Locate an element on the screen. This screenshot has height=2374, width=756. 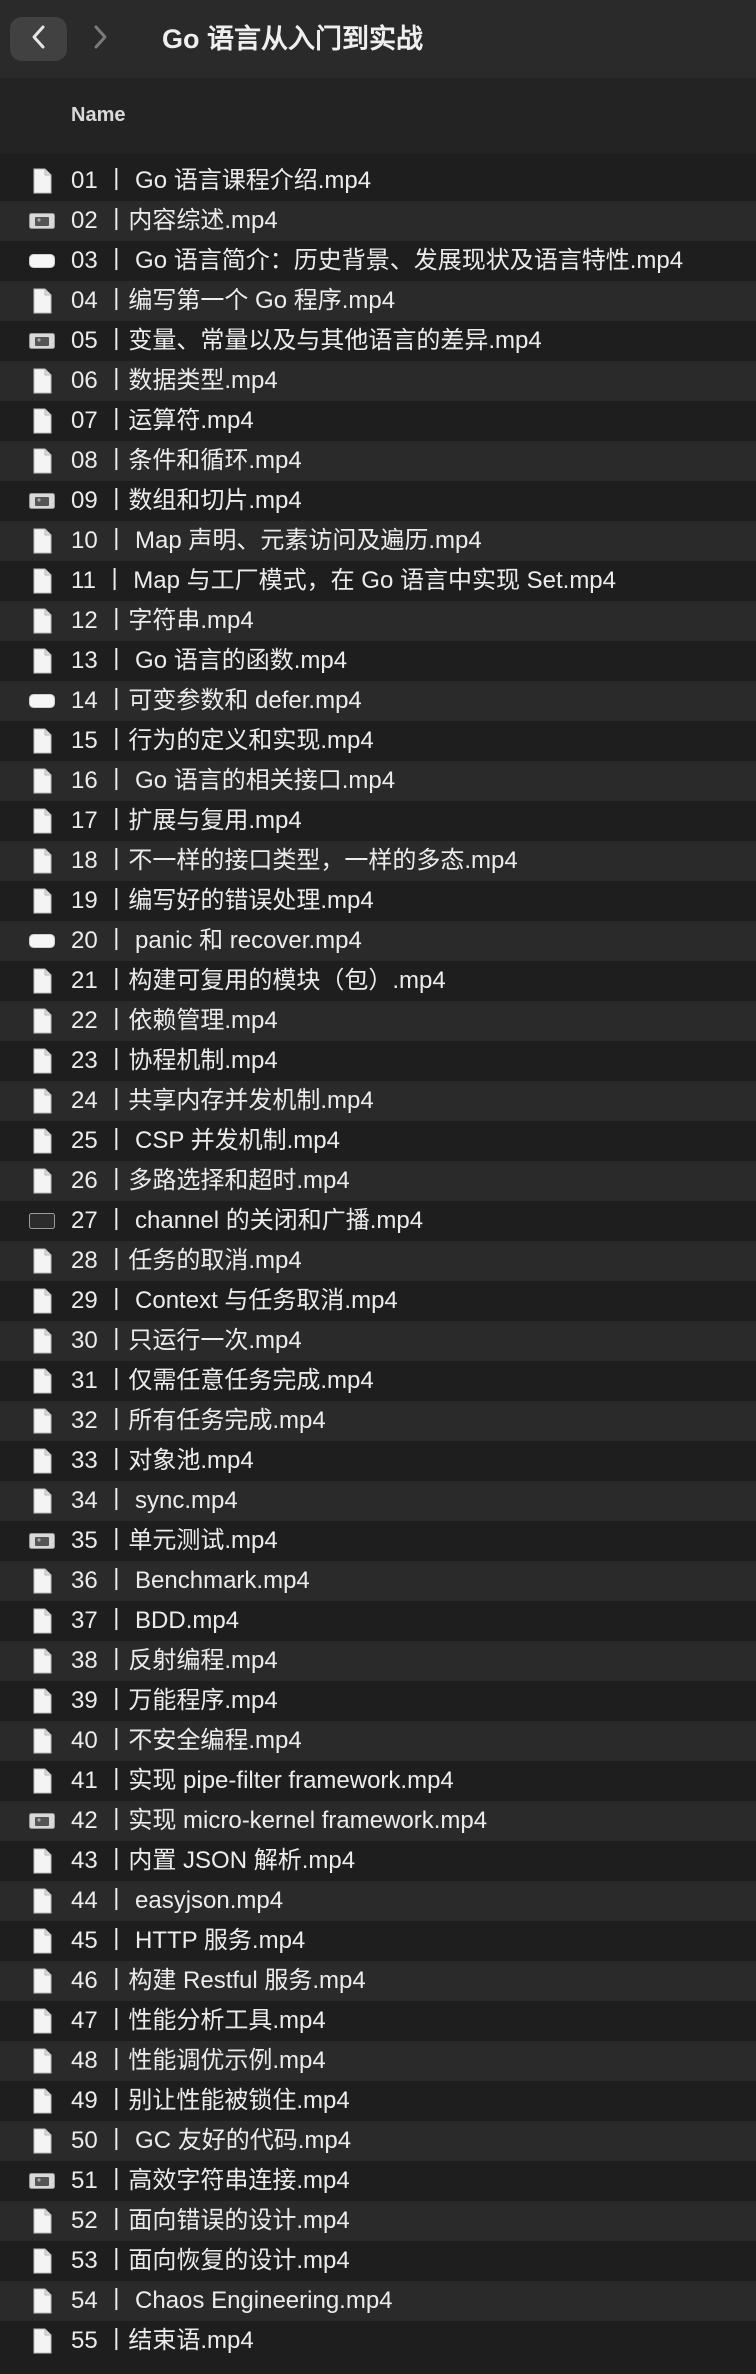
file-name: 03 丨 Go 语言简介：历史背景、发展现状及语言特性.mp4 is located at coordinates (377, 260).